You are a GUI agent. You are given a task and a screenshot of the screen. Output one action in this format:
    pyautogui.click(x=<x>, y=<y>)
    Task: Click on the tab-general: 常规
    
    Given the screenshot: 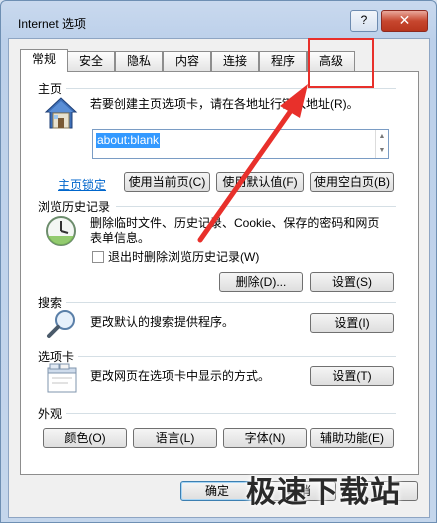 What is the action you would take?
    pyautogui.click(x=44, y=60)
    